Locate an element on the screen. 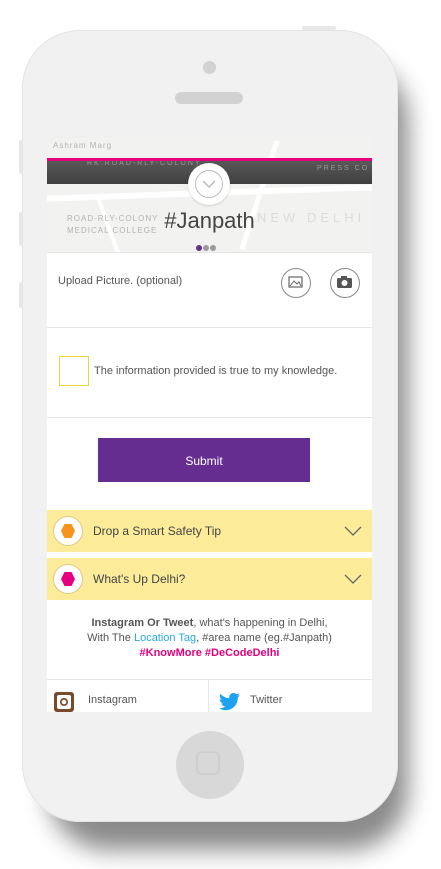  image-icon is located at coordinates (295, 282).